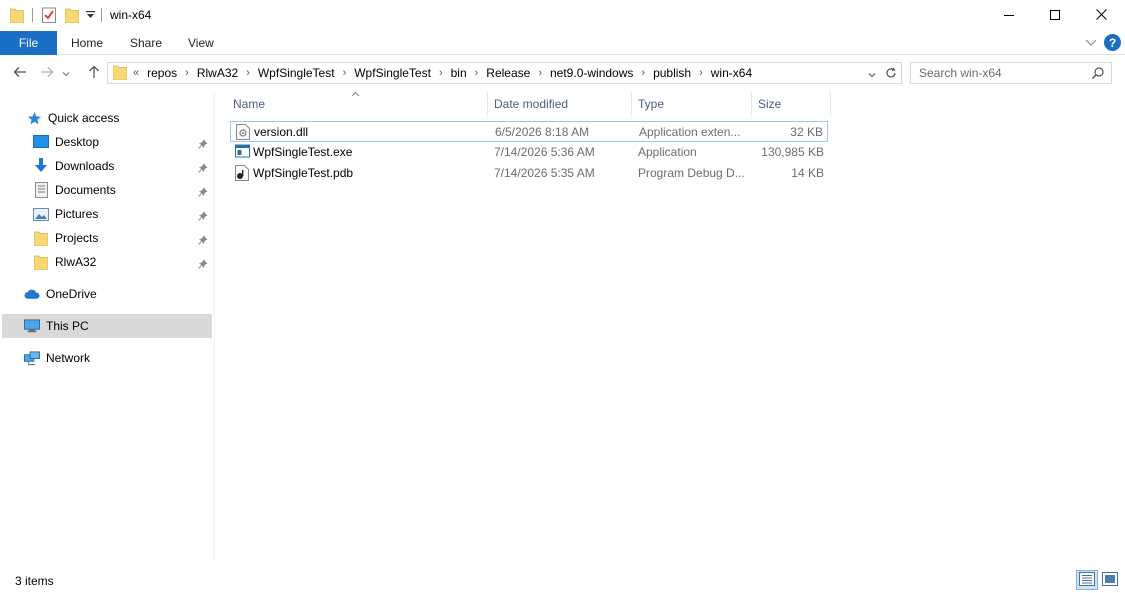  I want to click on computer-icon, so click(32, 326).